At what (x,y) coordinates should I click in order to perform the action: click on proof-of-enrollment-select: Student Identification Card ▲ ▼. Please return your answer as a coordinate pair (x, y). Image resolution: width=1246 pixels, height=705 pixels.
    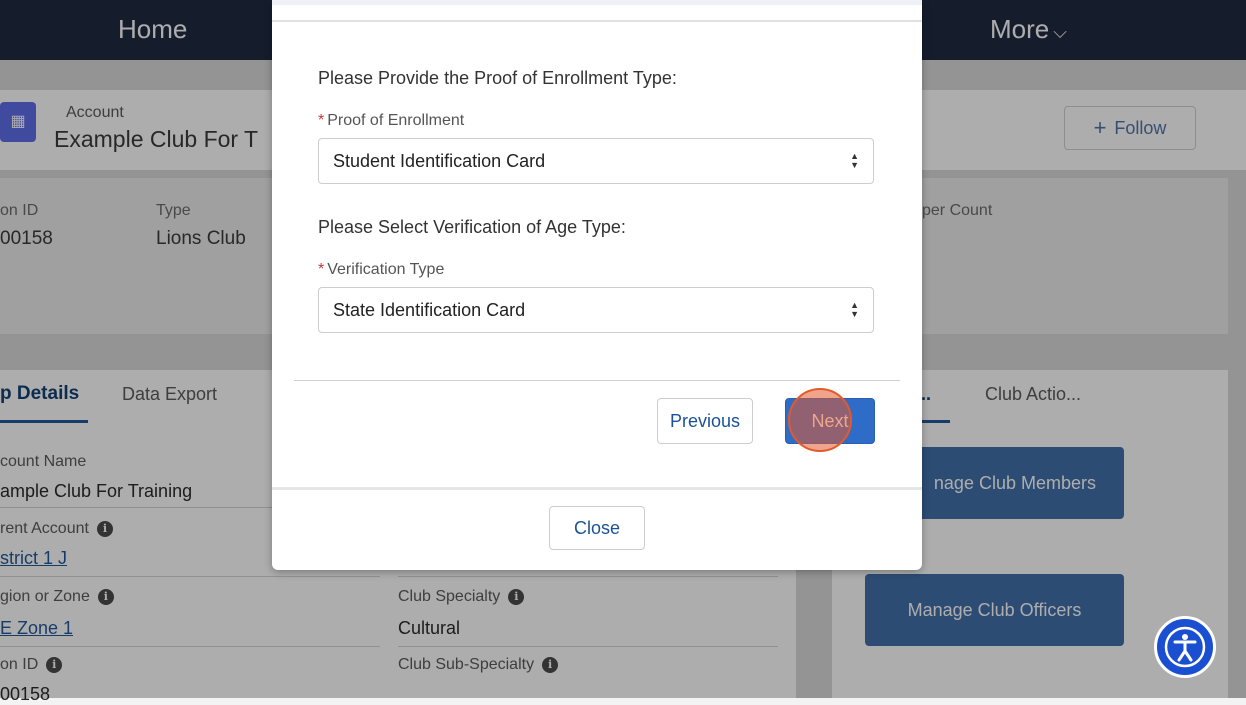
    Looking at the image, I should click on (596, 161).